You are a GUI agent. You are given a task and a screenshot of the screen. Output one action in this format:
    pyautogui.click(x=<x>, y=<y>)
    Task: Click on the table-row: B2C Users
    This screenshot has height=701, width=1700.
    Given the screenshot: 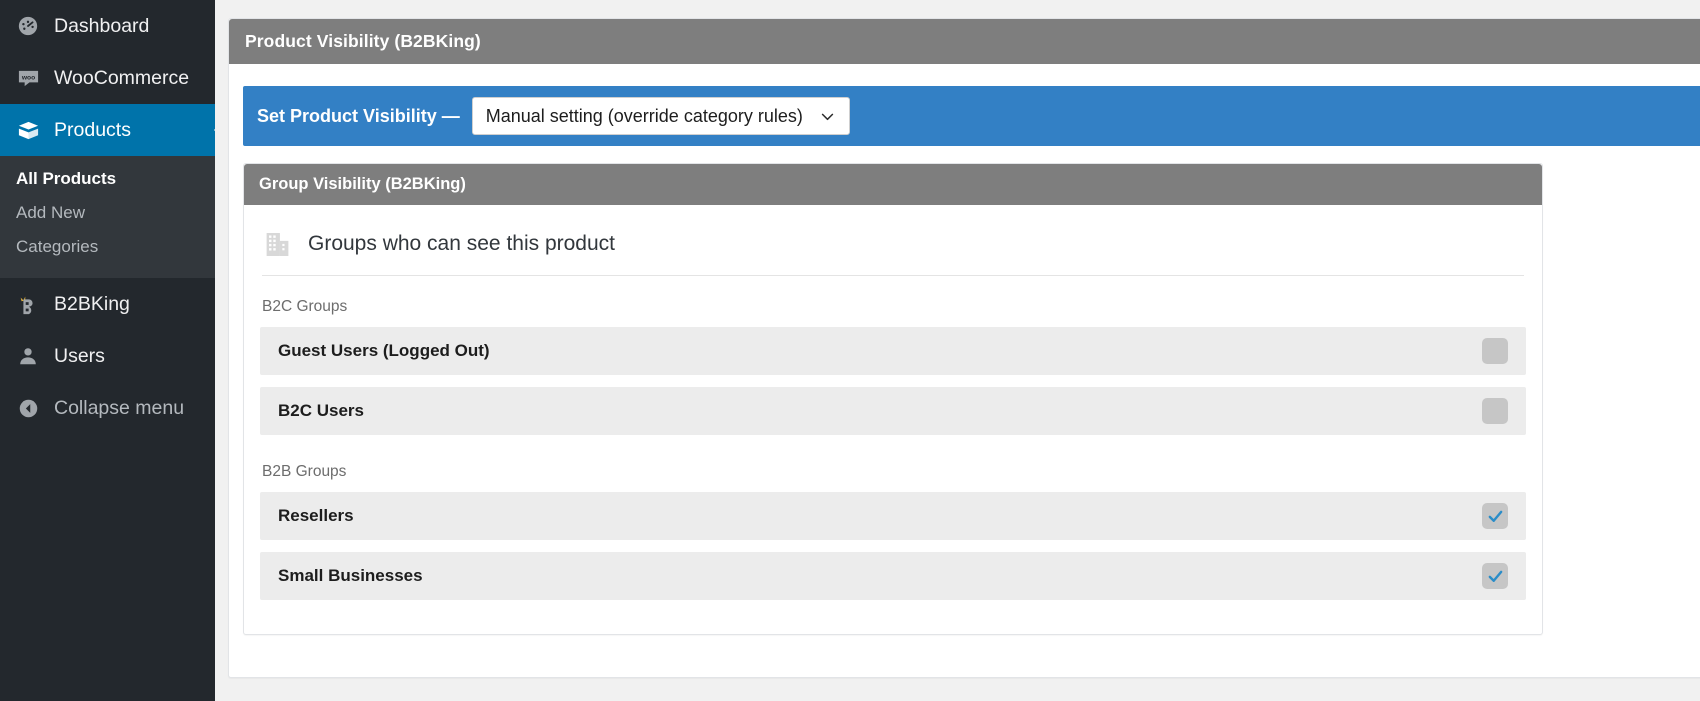 What is the action you would take?
    pyautogui.click(x=893, y=411)
    